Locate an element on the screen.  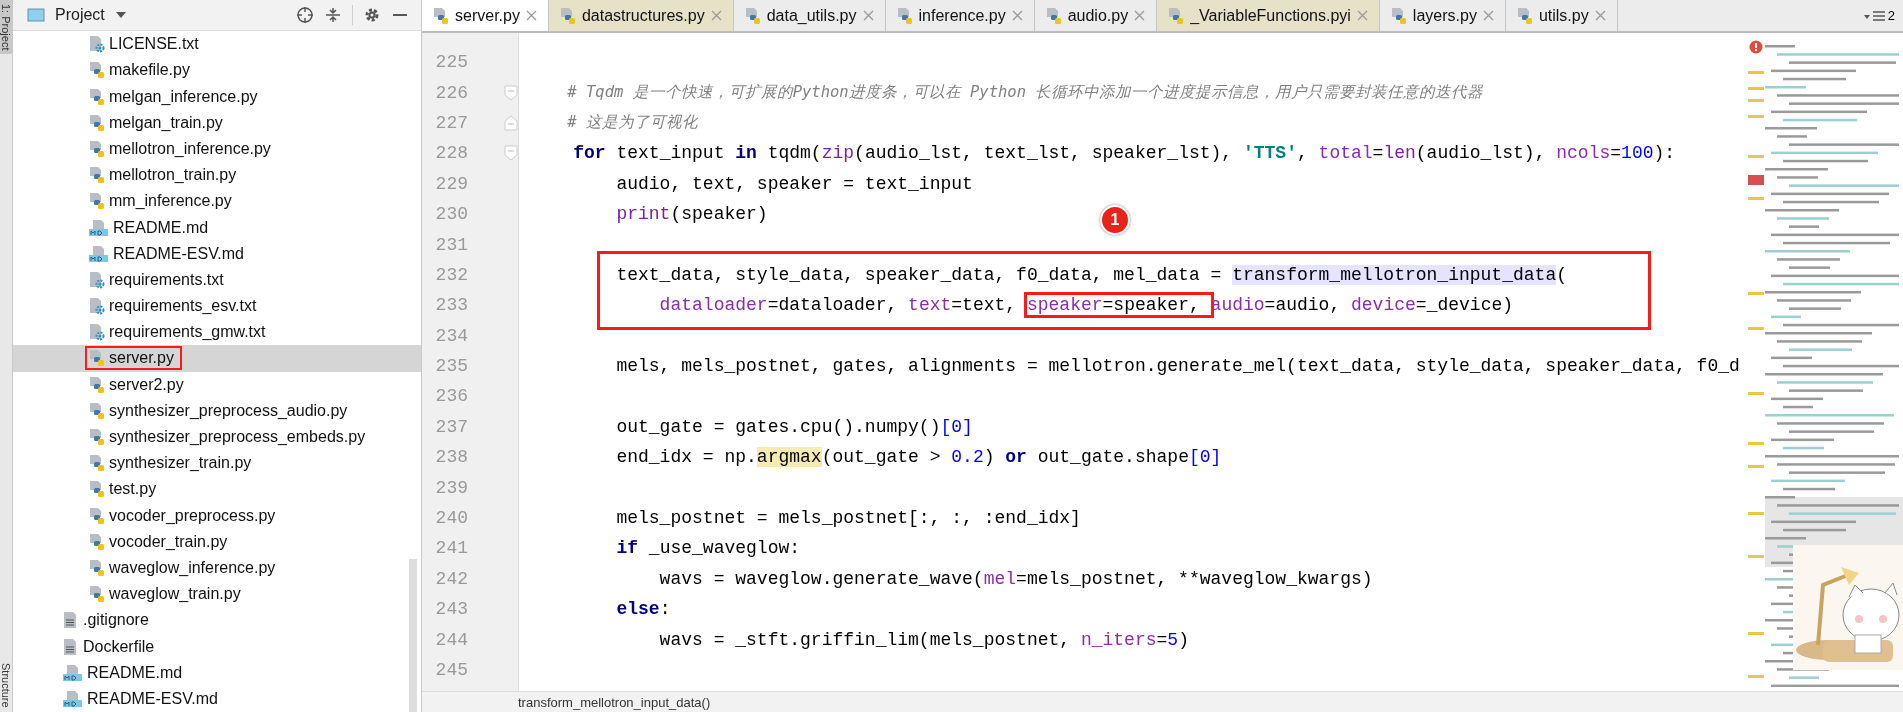
line-number: 230 is located at coordinates (451, 214).